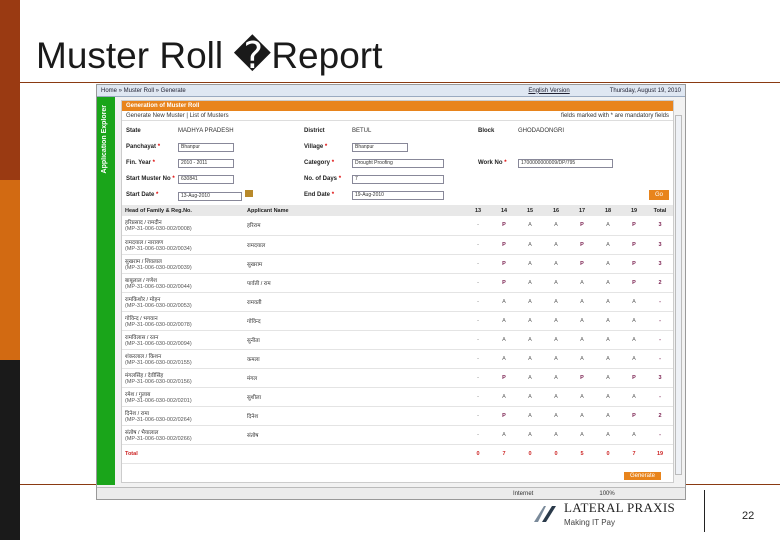 This screenshot has height=540, width=780. I want to click on go-button: Go, so click(659, 195).